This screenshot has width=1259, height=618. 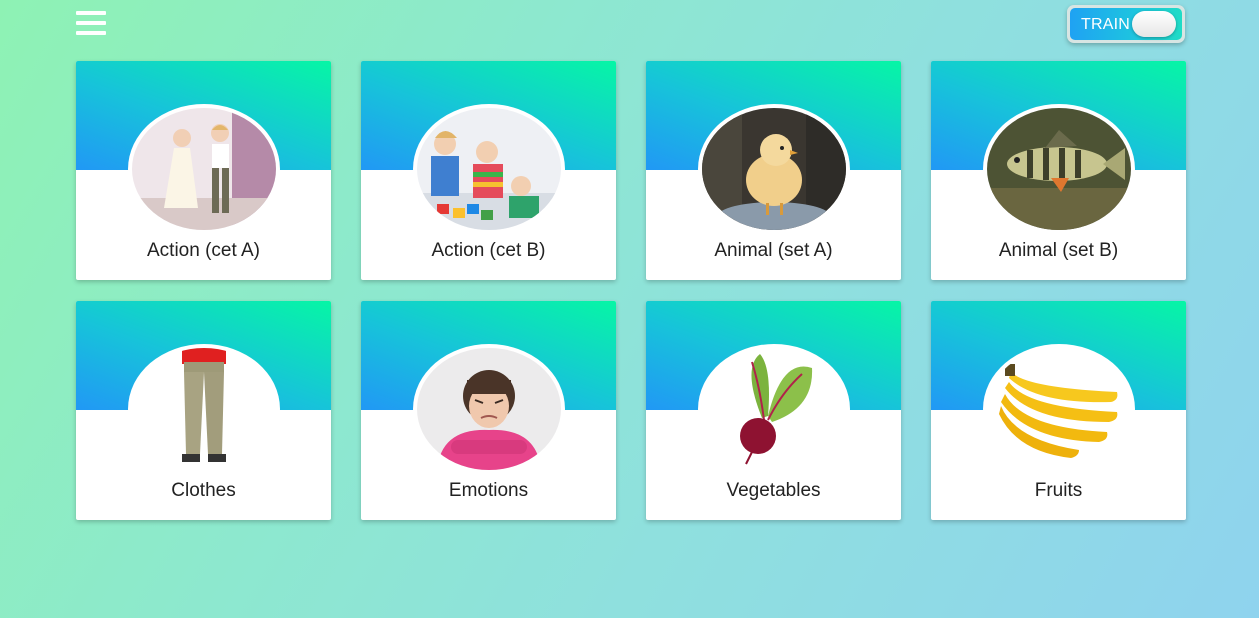 I want to click on fish-image, so click(x=1059, y=169).